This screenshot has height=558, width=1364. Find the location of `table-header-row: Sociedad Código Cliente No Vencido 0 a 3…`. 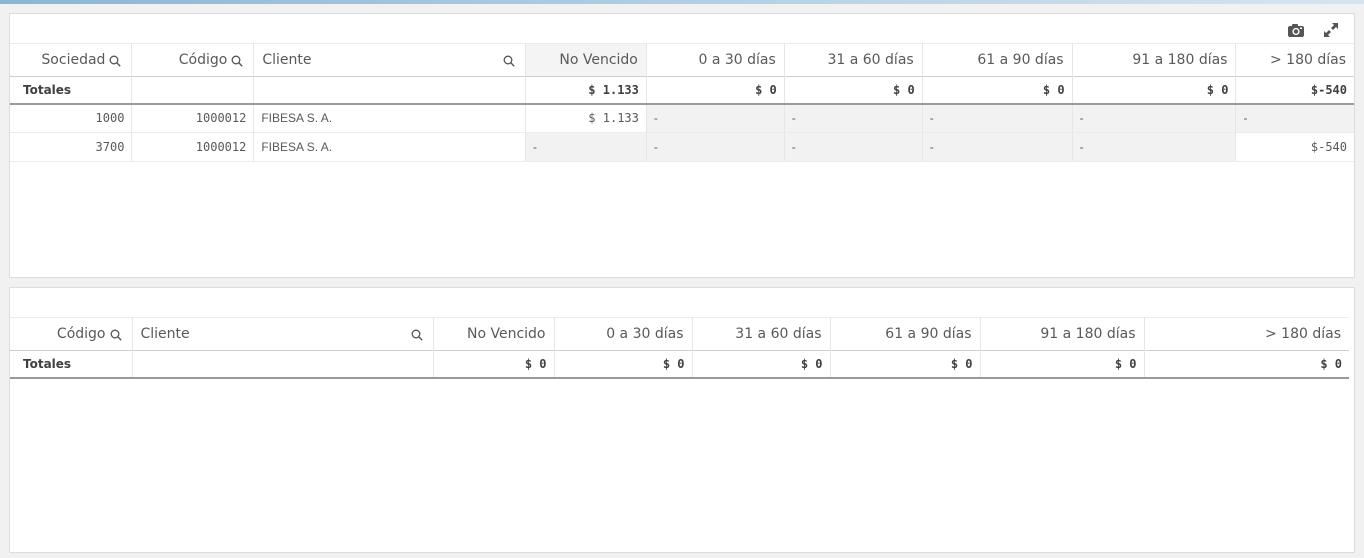

table-header-row: Sociedad Código Cliente No Vencido 0 a 3… is located at coordinates (682, 60).